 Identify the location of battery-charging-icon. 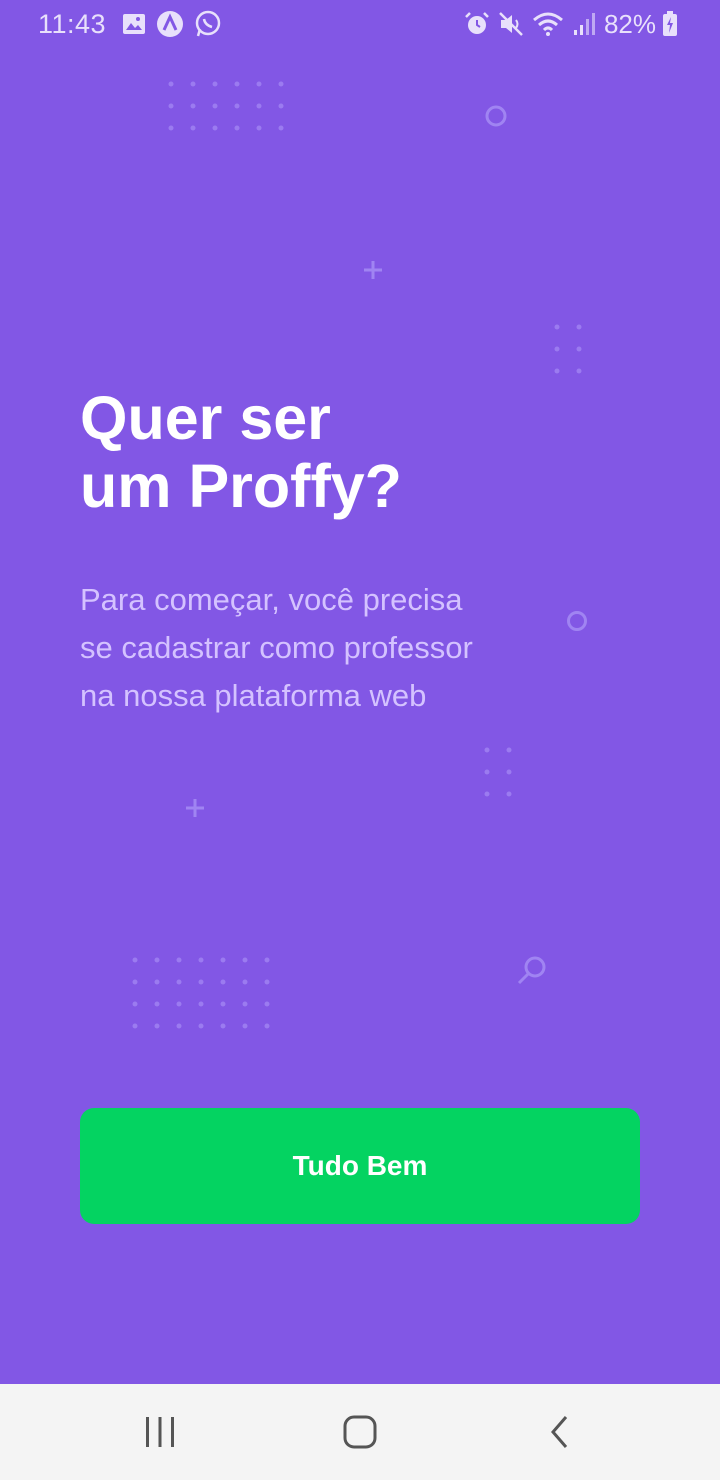
(670, 24).